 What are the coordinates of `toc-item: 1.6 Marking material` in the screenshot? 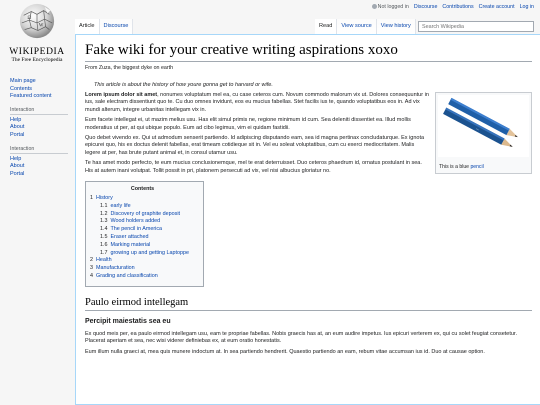 It's located at (142, 246).